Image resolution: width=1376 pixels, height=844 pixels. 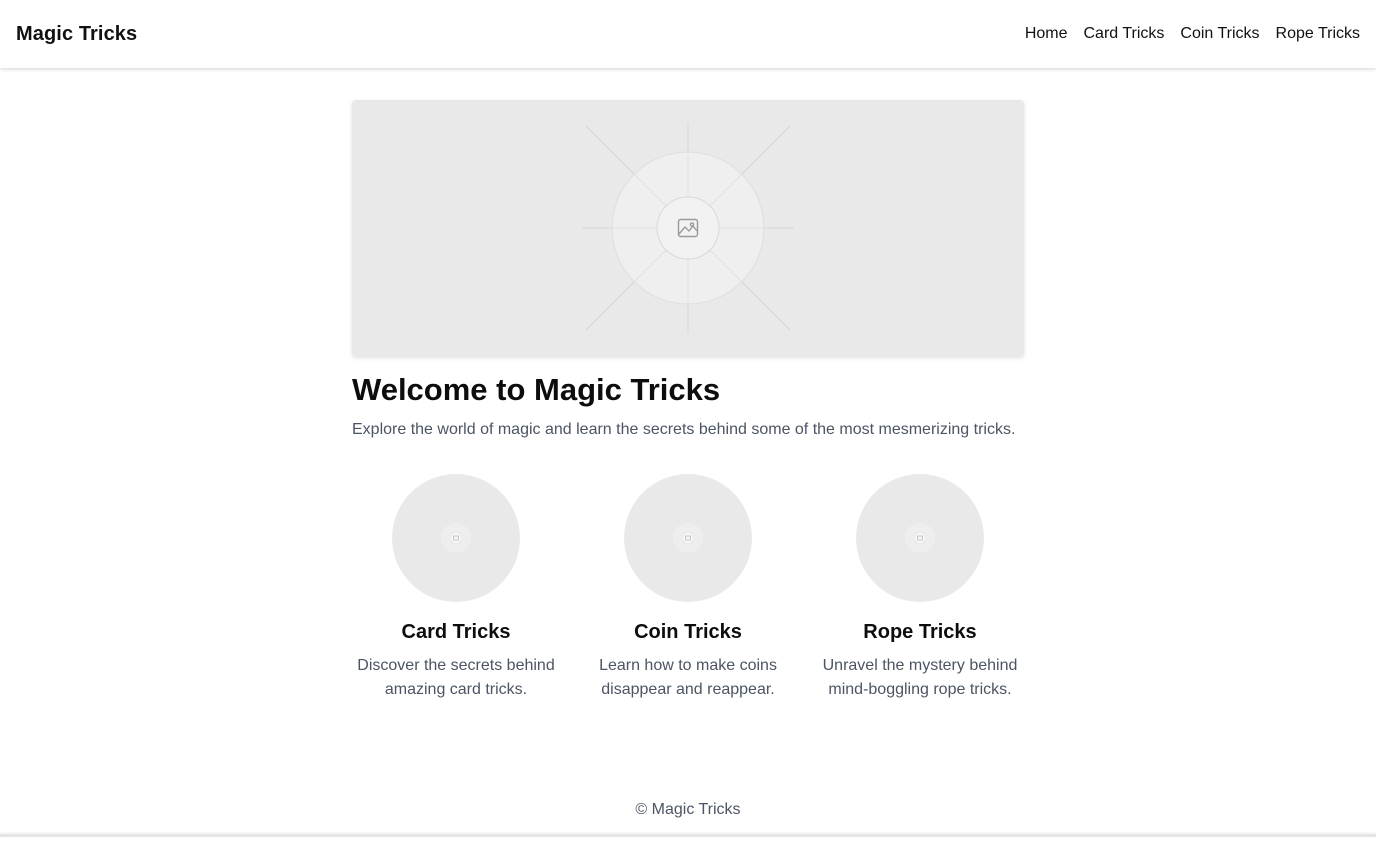 What do you see at coordinates (688, 835) in the screenshot?
I see `footer-divider` at bounding box center [688, 835].